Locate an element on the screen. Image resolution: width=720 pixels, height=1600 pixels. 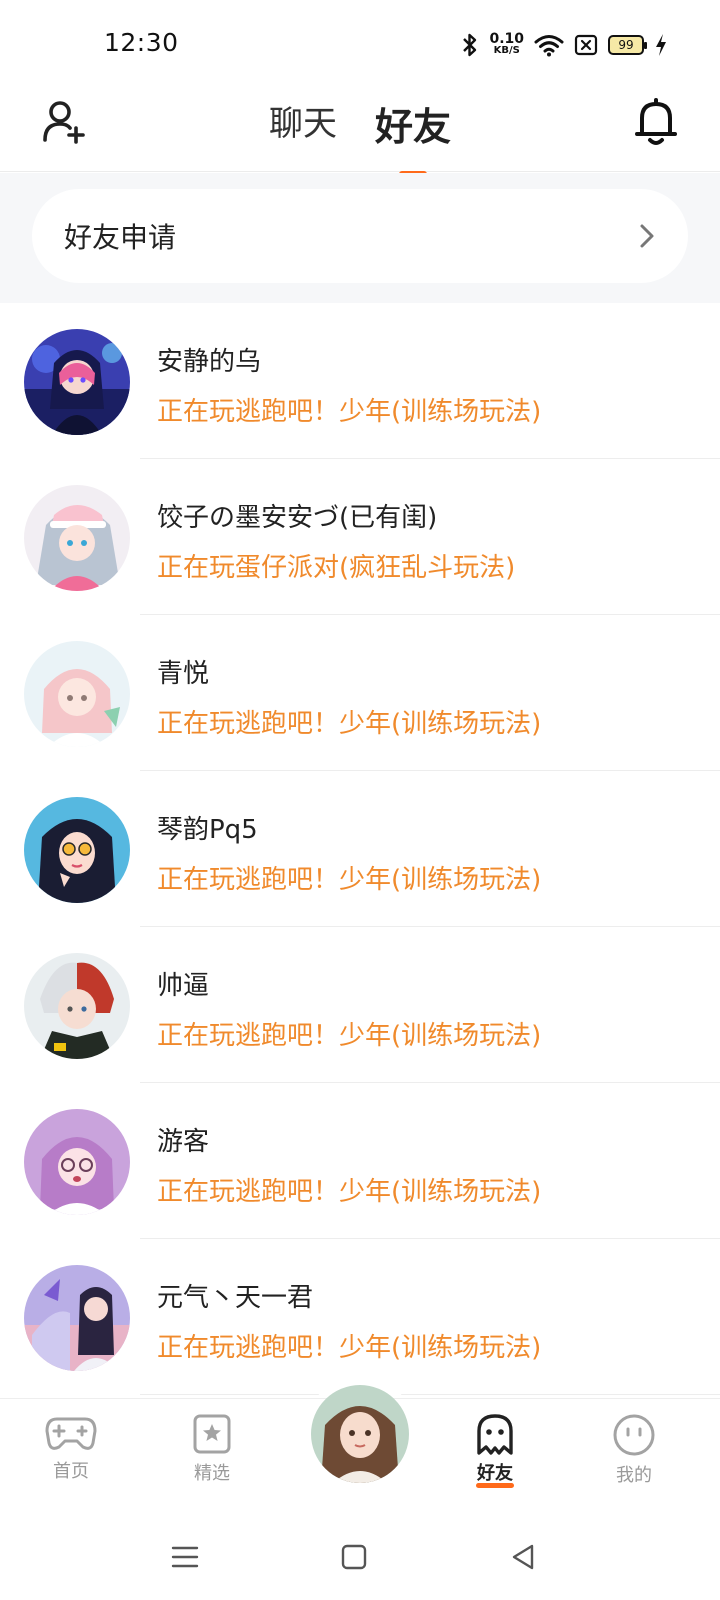
battery-indicator: 99 is located at coordinates (627, 45).